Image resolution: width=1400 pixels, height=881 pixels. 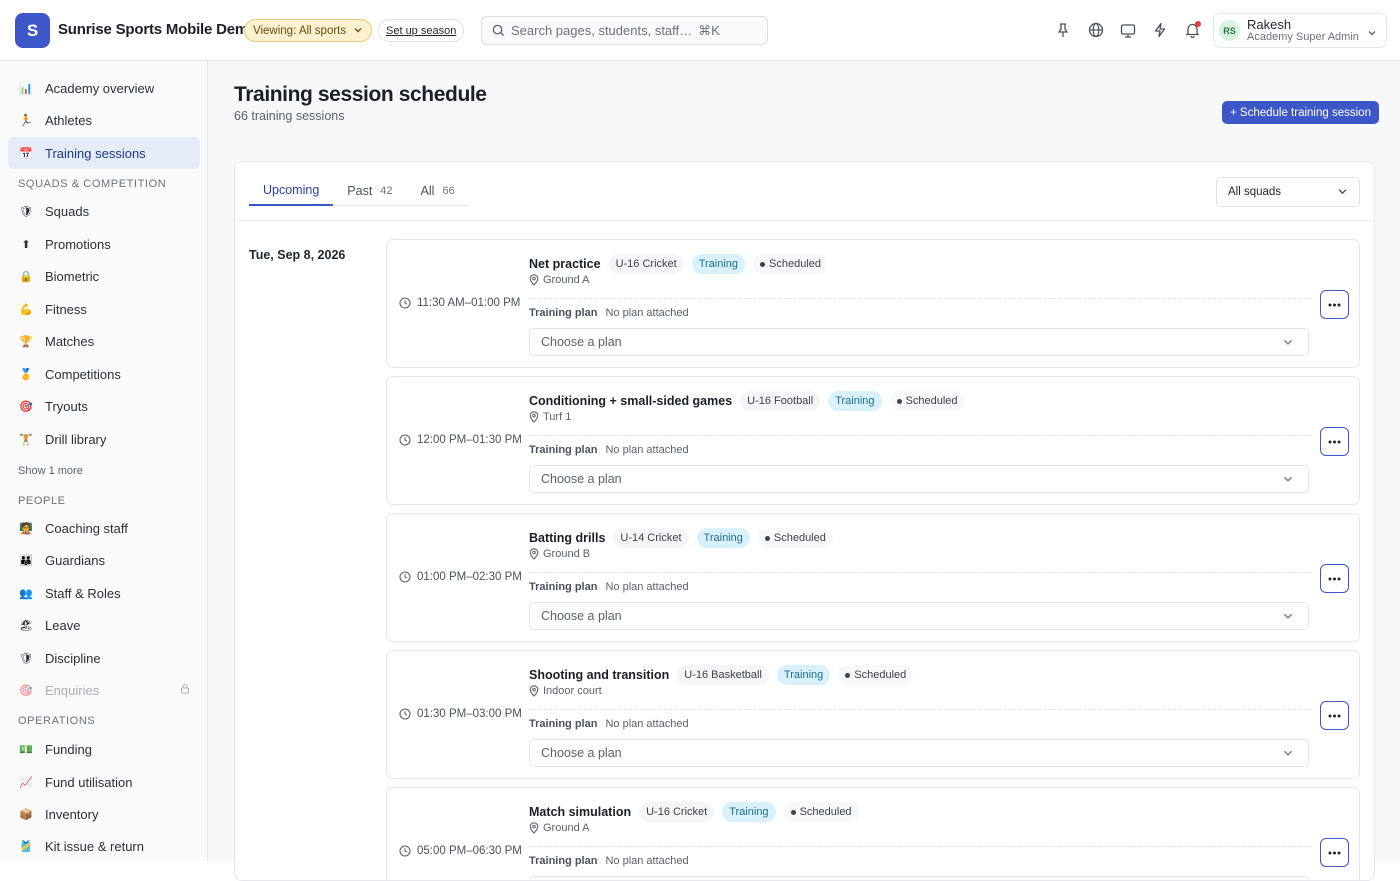 I want to click on session-time: 01:00 PM–02:30 PM, so click(x=460, y=577).